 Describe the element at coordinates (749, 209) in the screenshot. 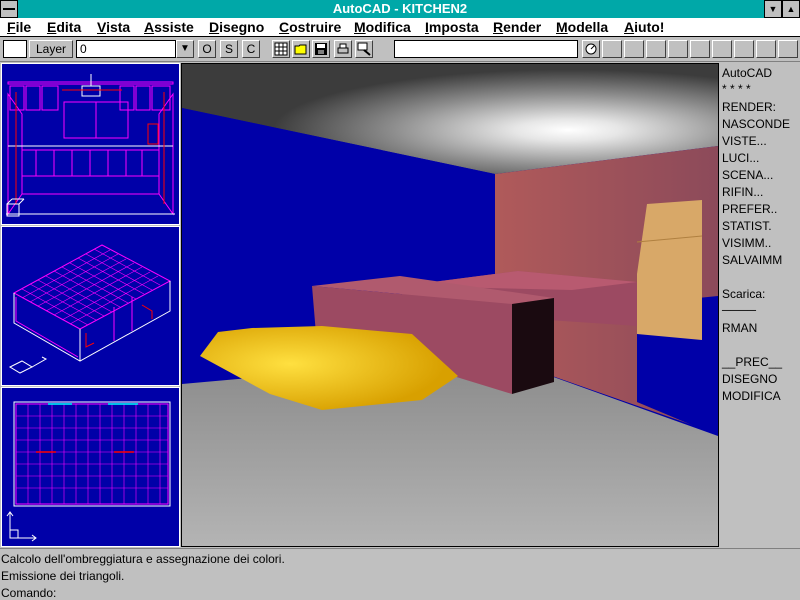

I see `screen-menu-item: PREFER..` at that location.